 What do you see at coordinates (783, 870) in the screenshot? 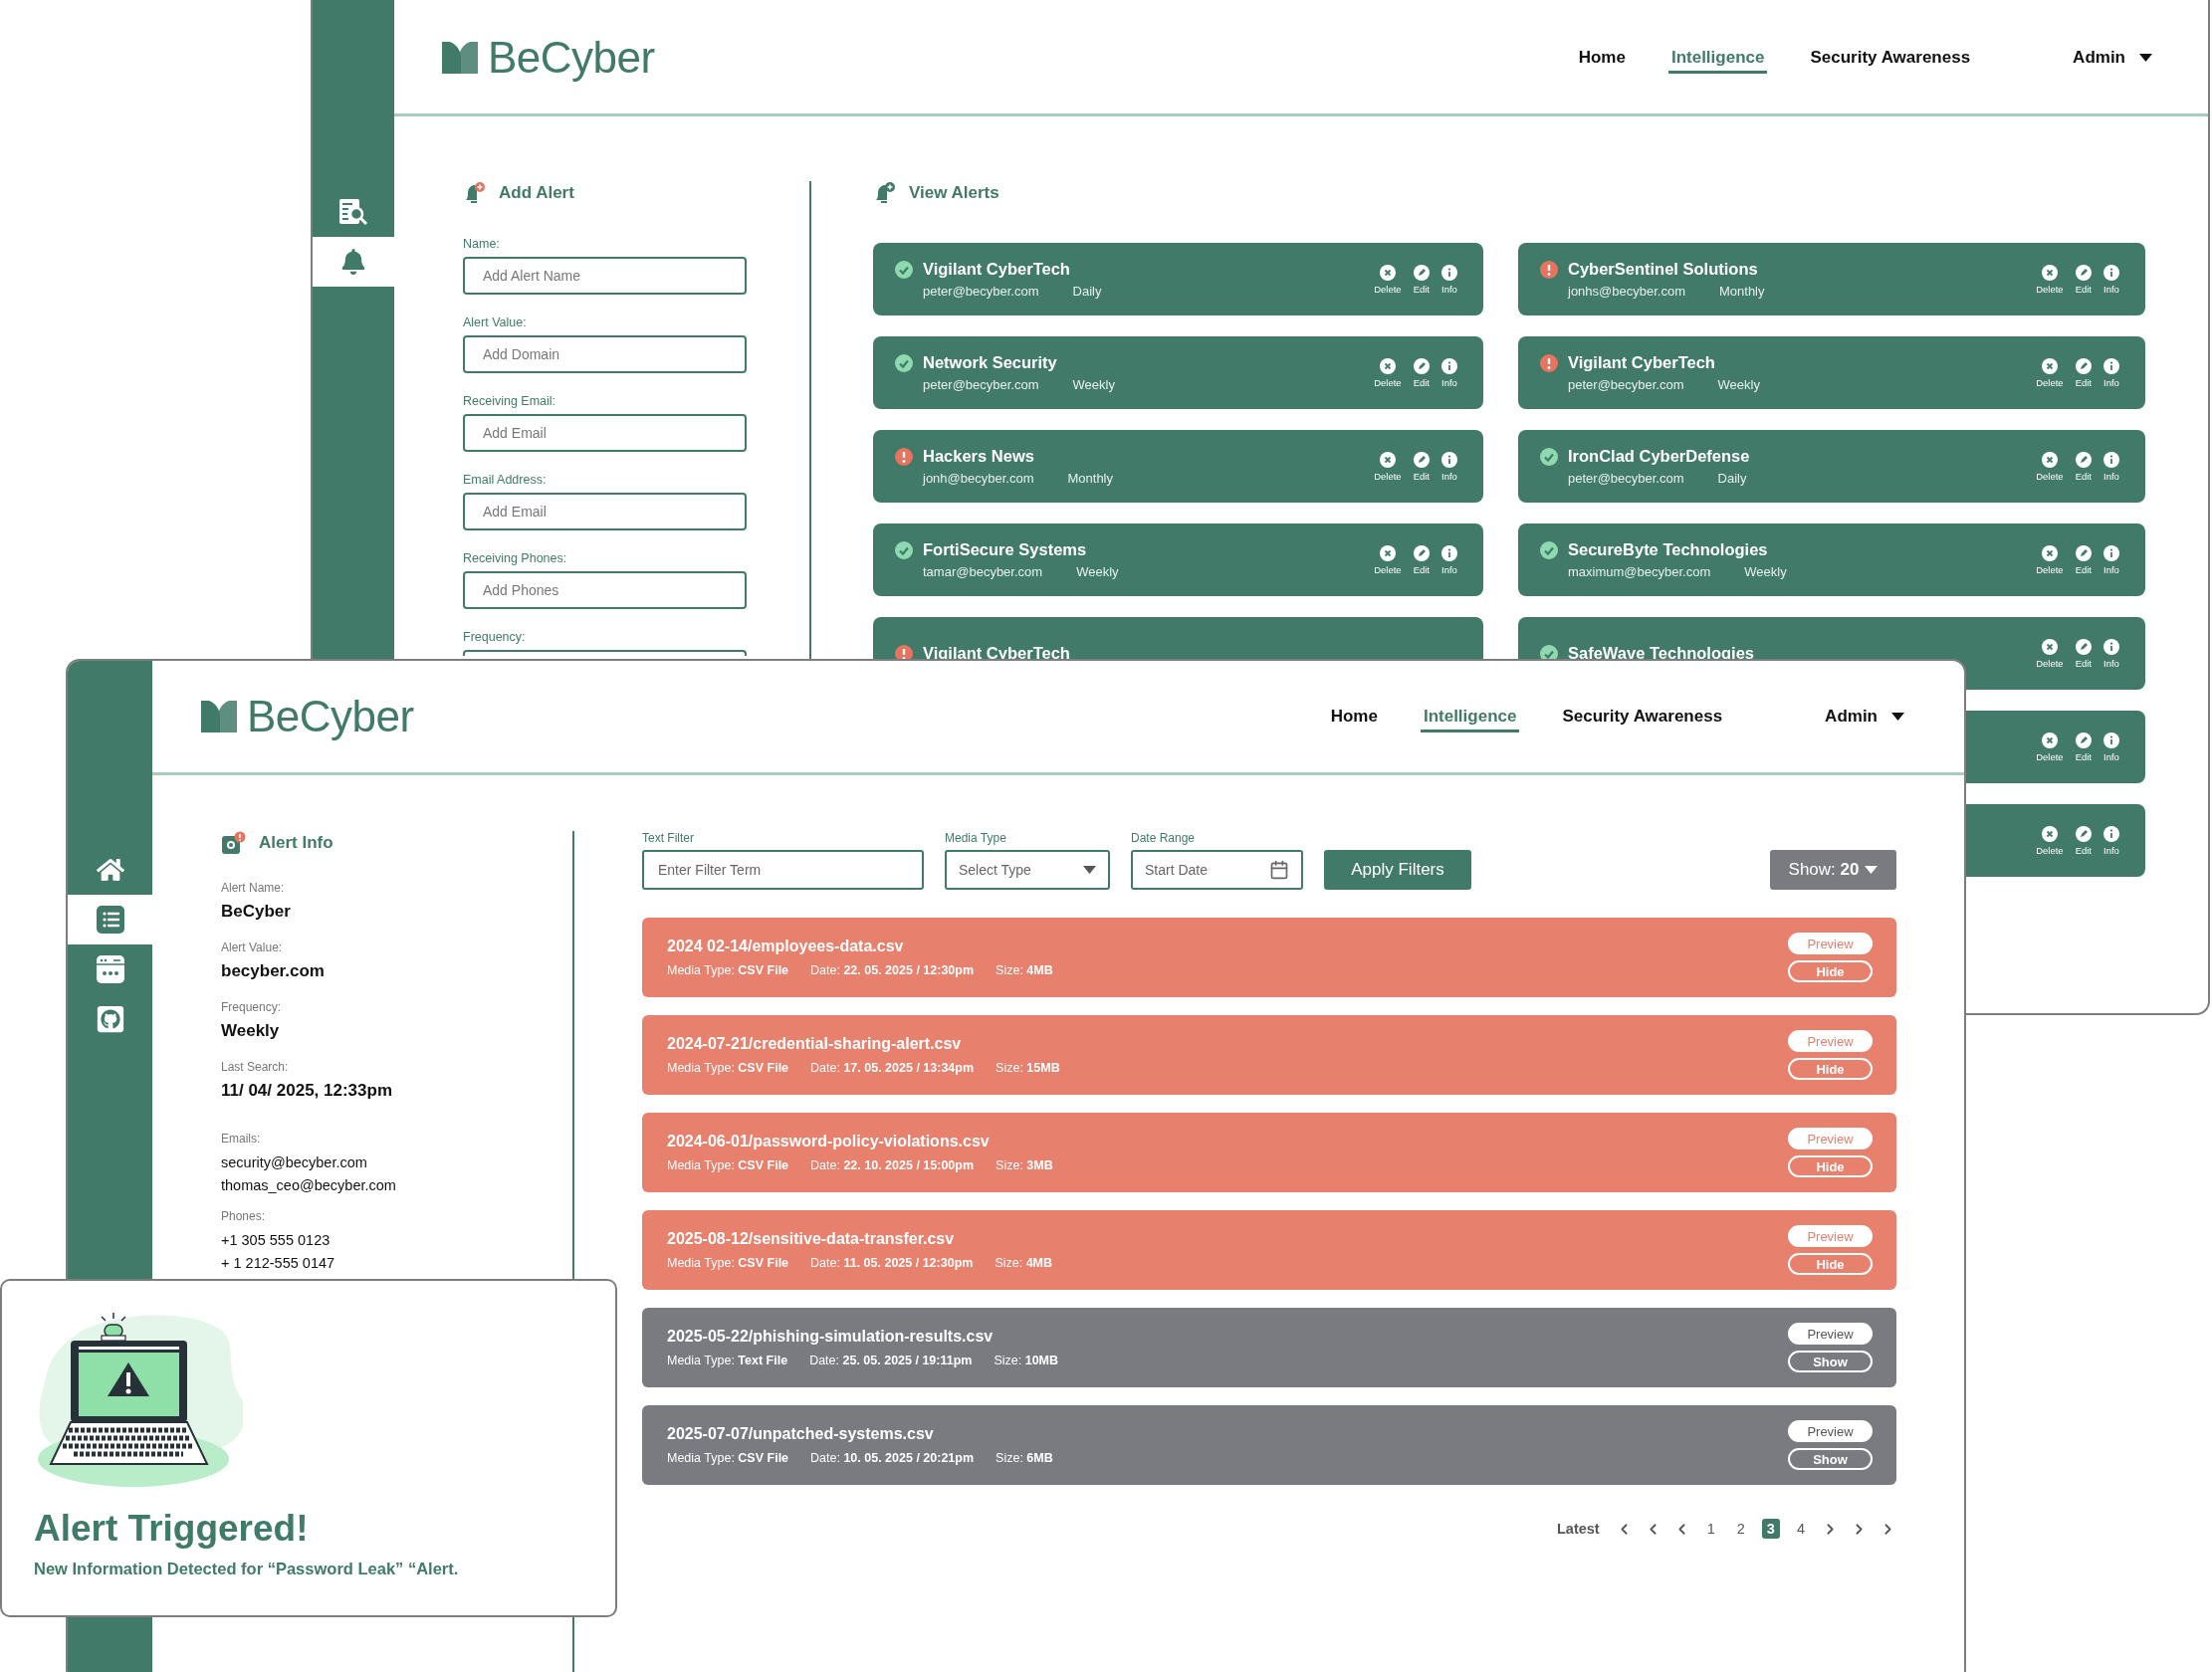
I see `input-field: Enter Filter Term` at bounding box center [783, 870].